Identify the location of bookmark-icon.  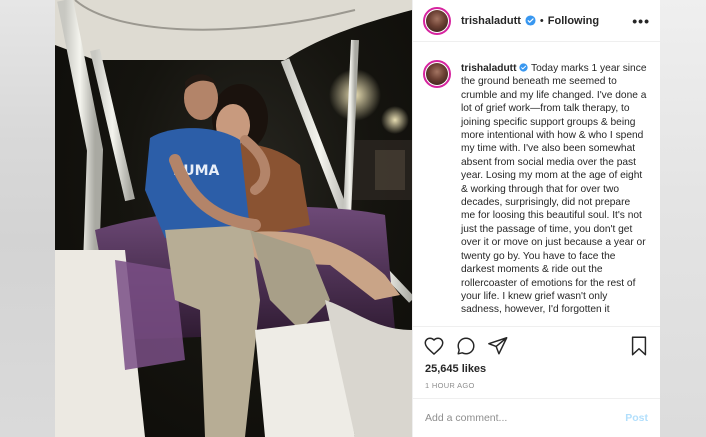
(639, 346).